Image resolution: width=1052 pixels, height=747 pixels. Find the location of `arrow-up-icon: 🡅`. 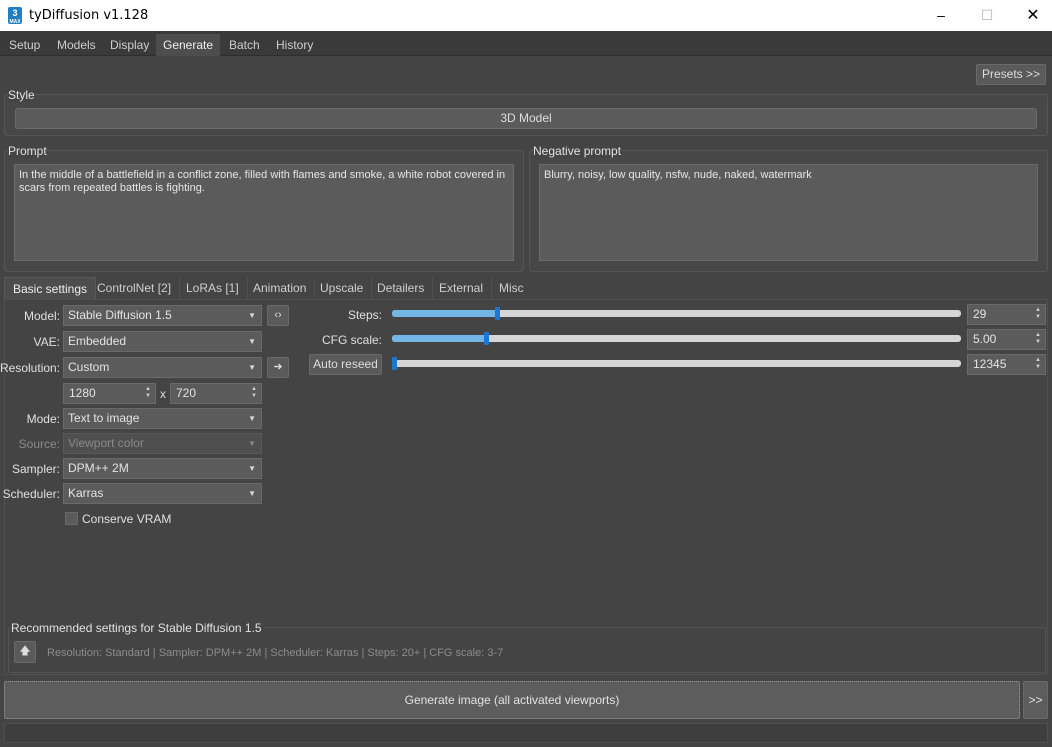

arrow-up-icon: 🡅 is located at coordinates (25, 651).